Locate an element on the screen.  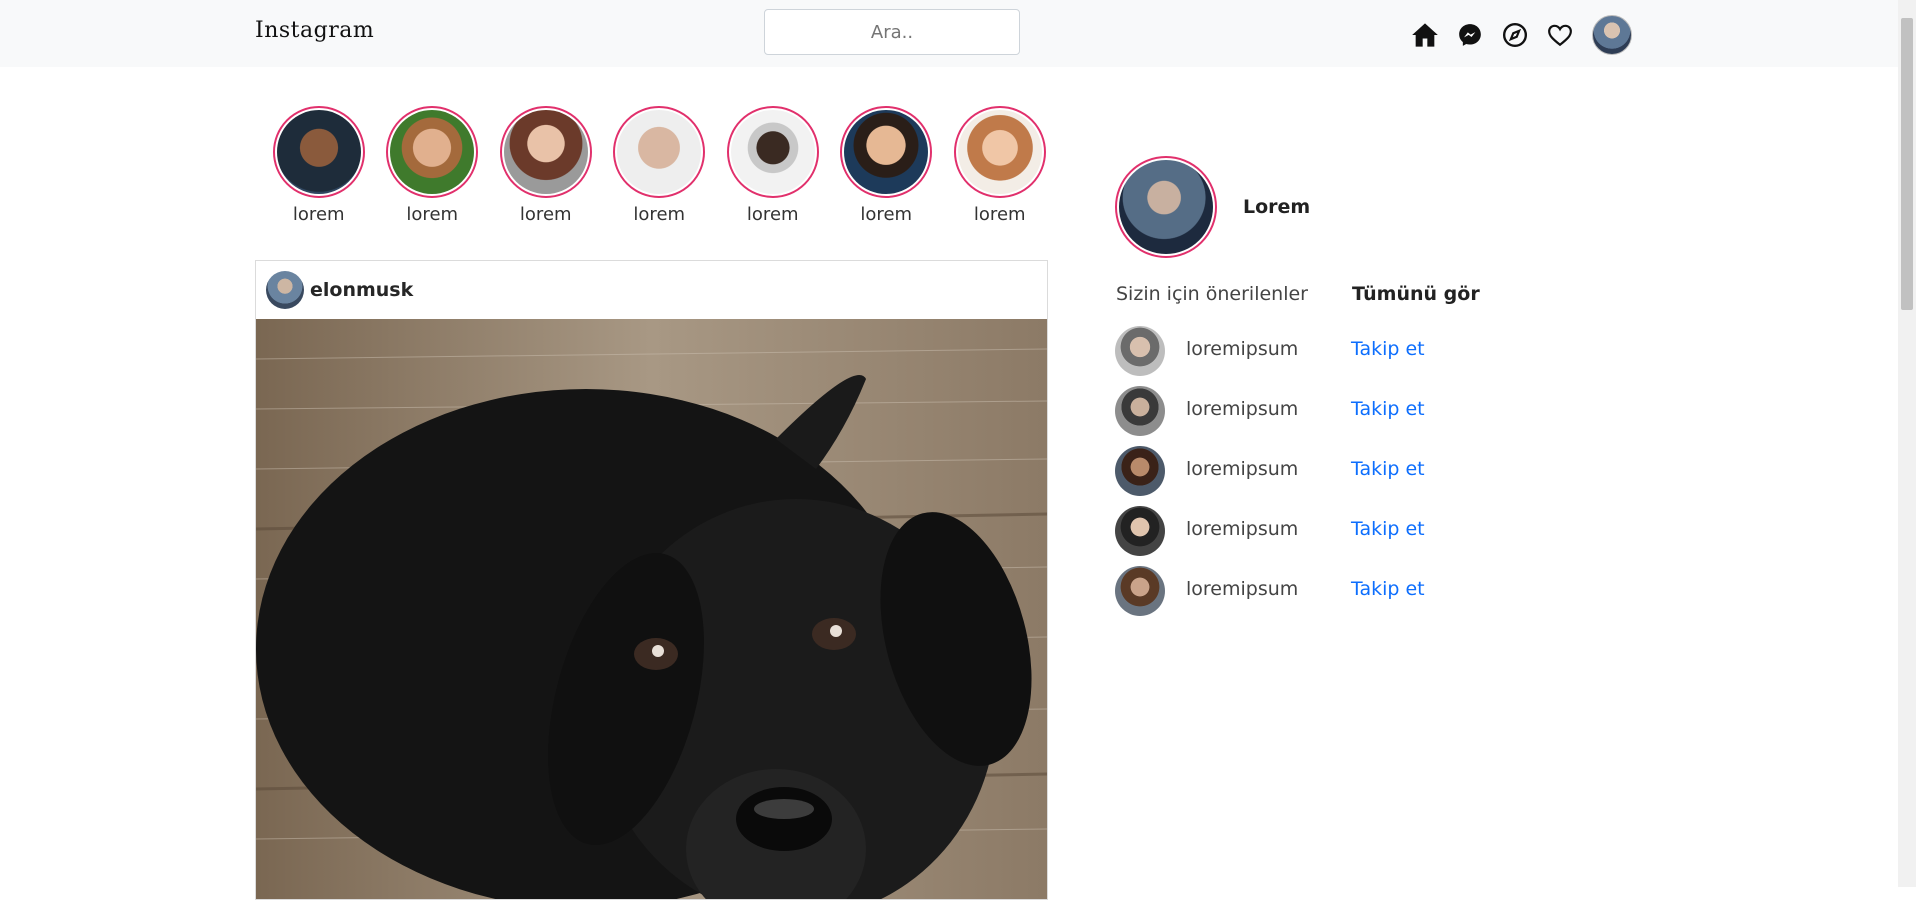
top-navbar: Instagram is located at coordinates (949, 33).